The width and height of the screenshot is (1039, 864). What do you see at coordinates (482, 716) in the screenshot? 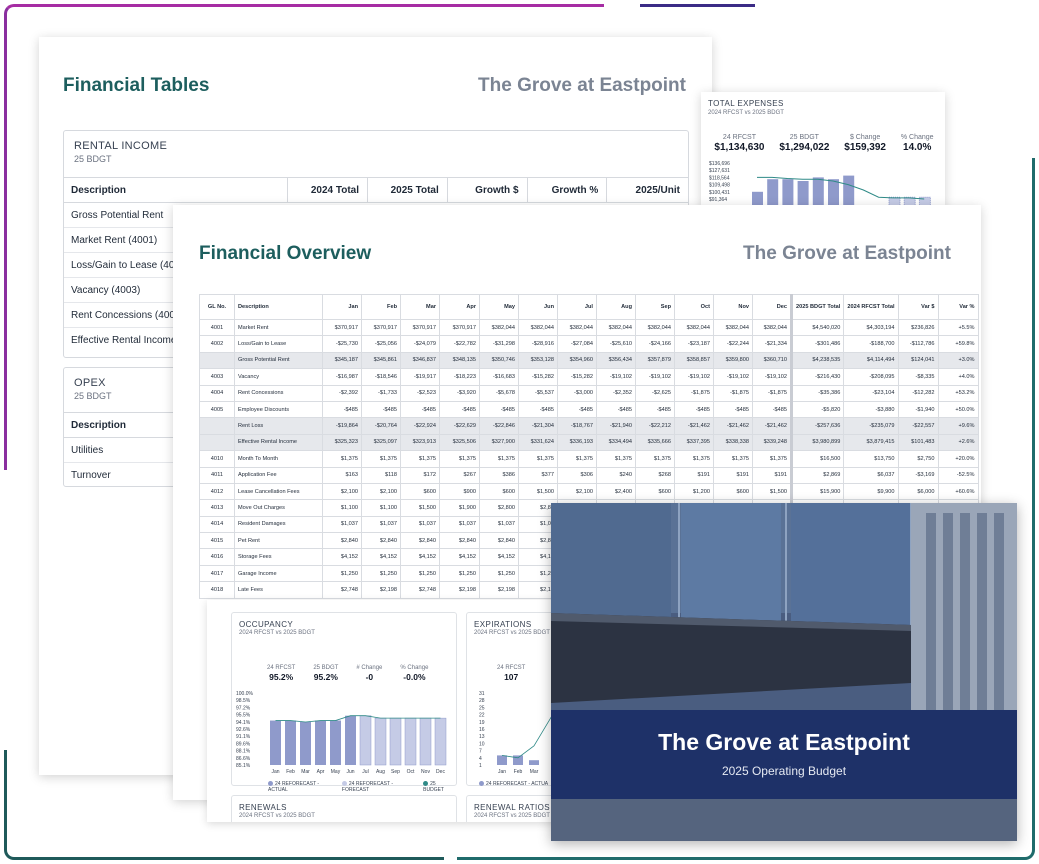
I see `y-tick-label: 22` at bounding box center [482, 716].